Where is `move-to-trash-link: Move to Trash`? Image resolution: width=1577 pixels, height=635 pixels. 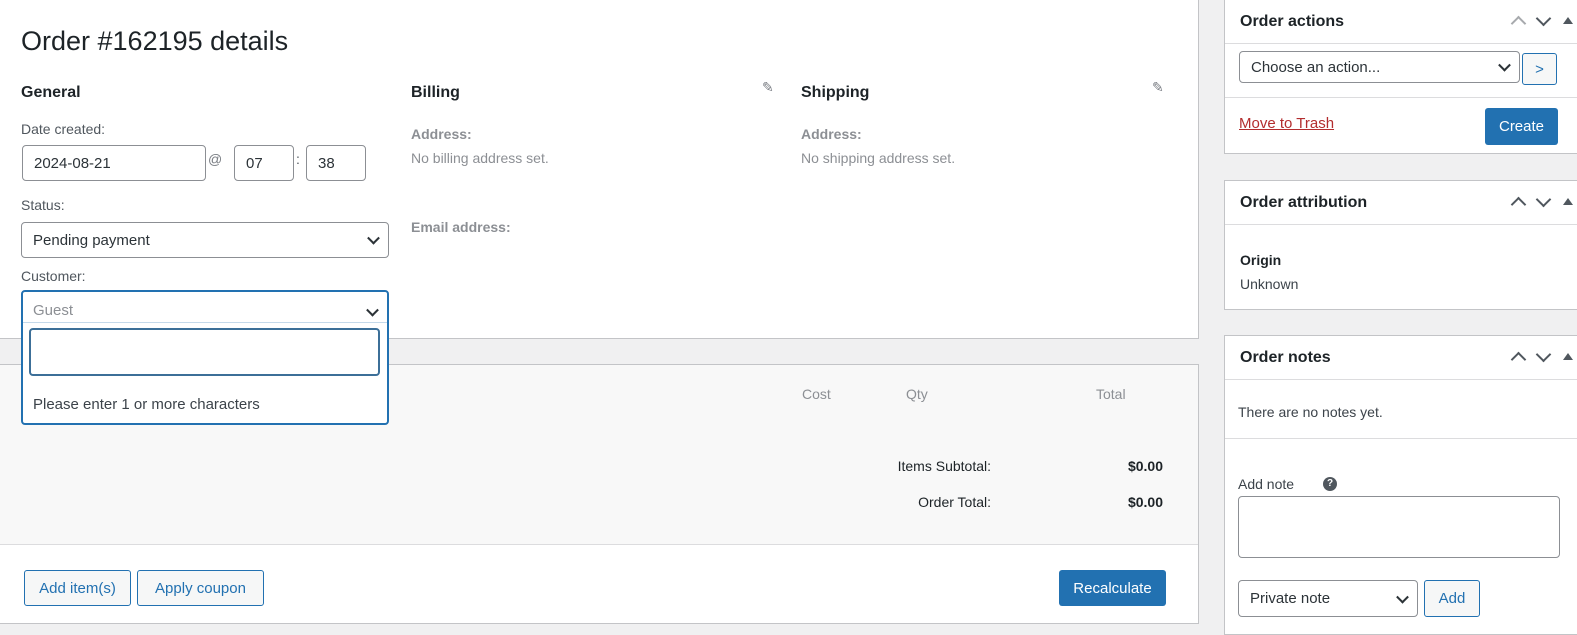 move-to-trash-link: Move to Trash is located at coordinates (1286, 123).